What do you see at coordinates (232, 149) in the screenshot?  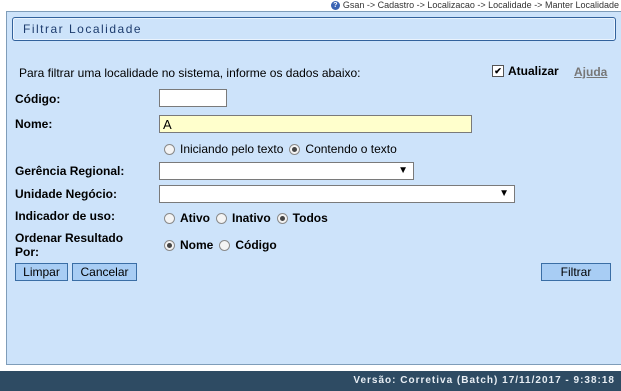 I see `radio-iniciando-label: Iniciando pelo texto` at bounding box center [232, 149].